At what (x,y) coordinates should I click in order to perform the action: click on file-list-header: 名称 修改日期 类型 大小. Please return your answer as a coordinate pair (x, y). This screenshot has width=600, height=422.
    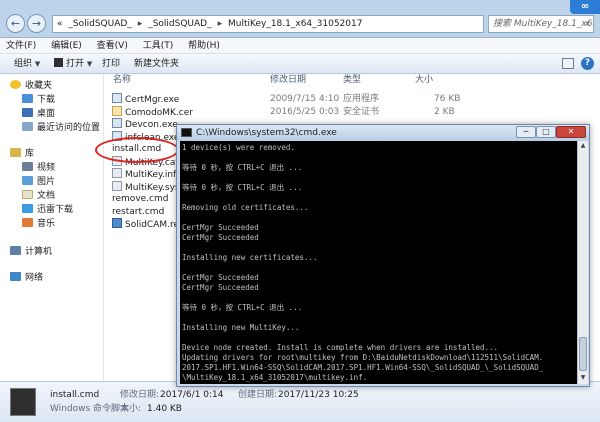
    Looking at the image, I should click on (352, 80).